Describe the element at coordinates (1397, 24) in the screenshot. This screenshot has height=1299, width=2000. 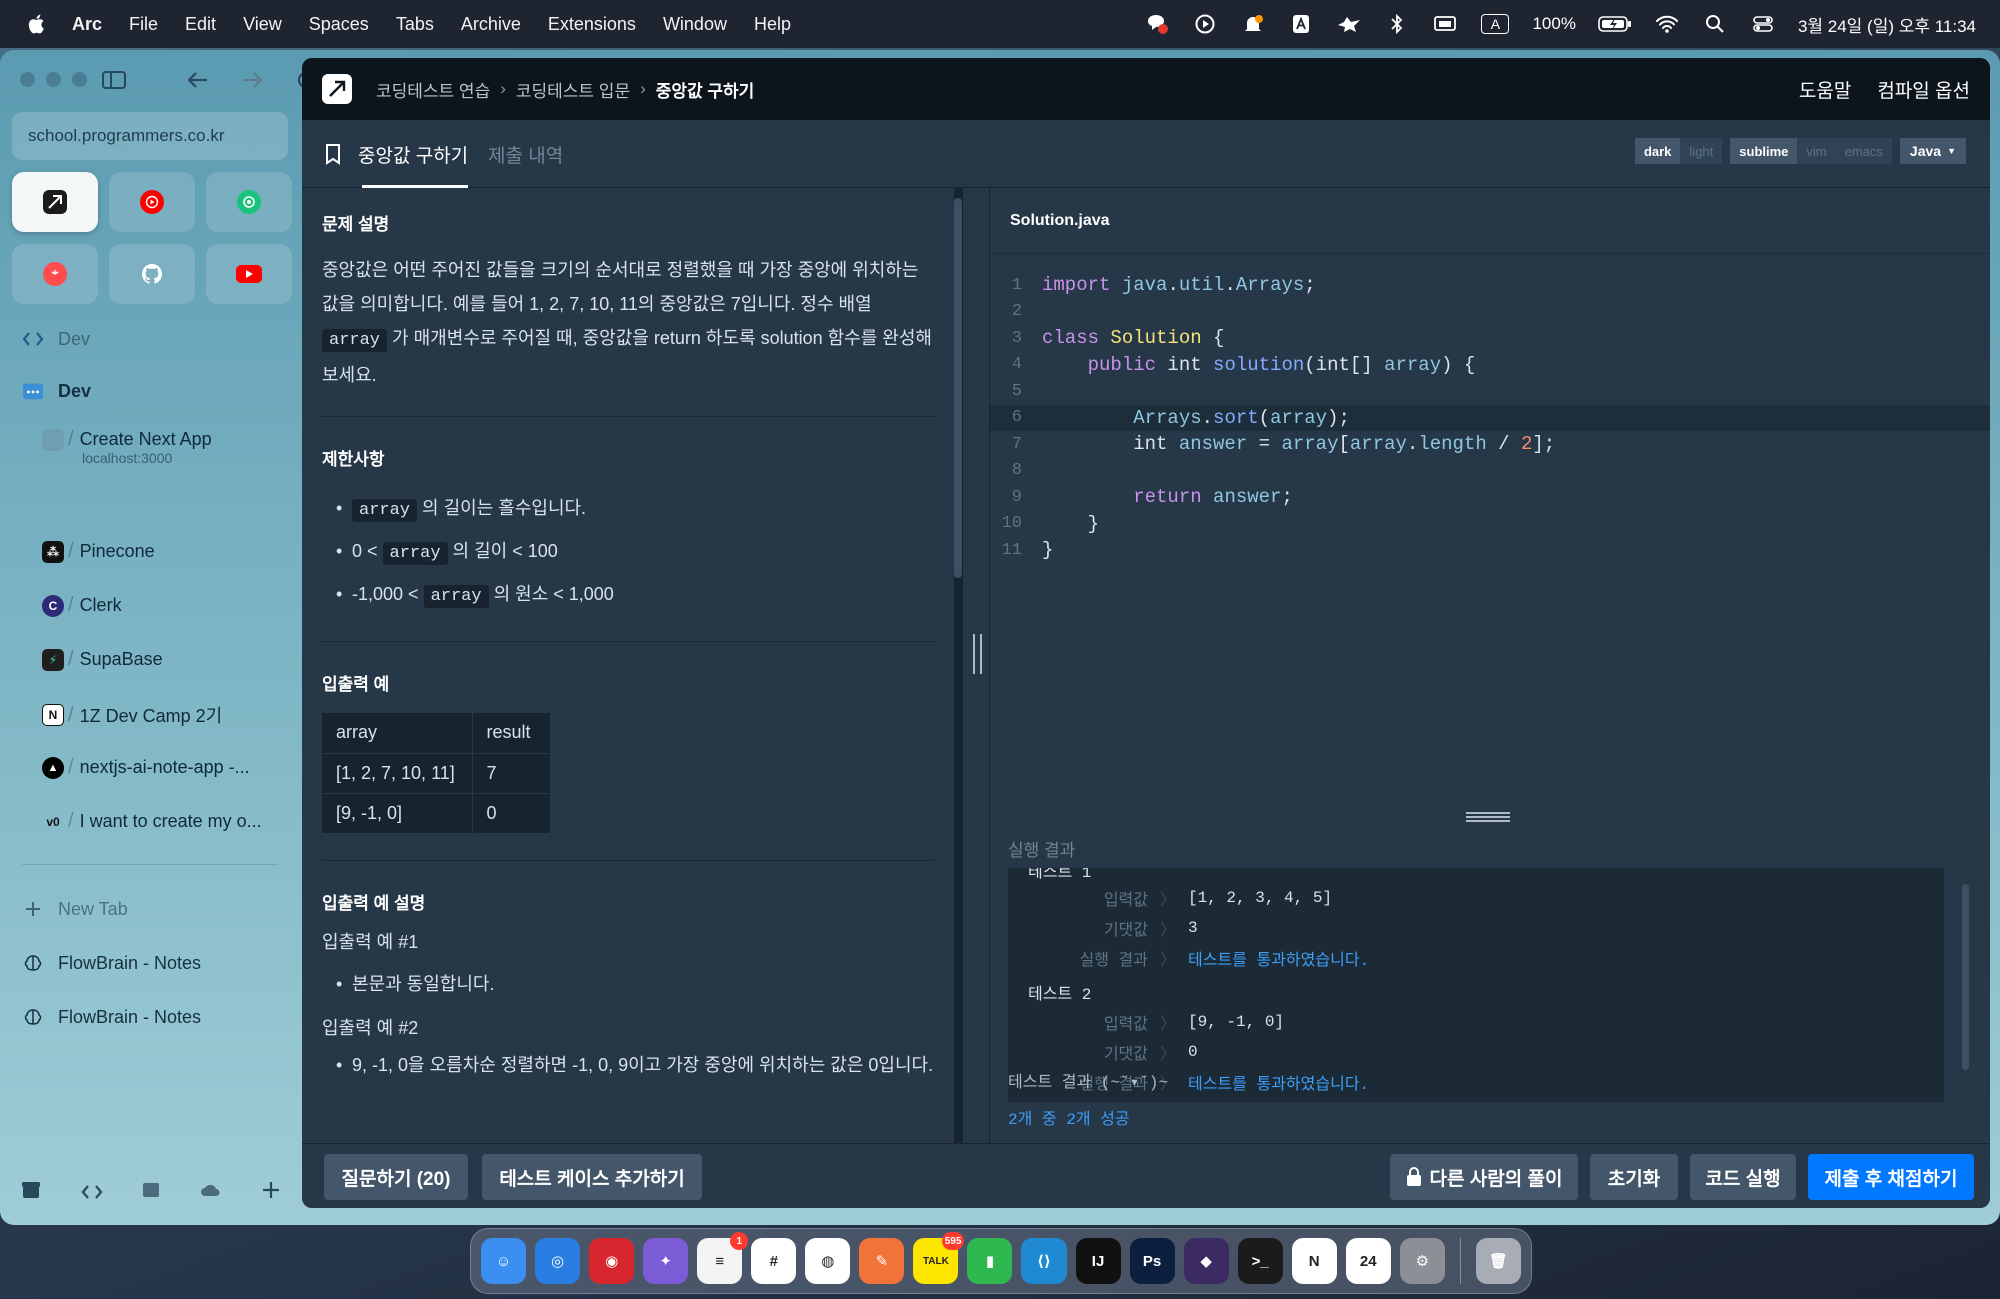
I see `bluetooth-icon` at that location.